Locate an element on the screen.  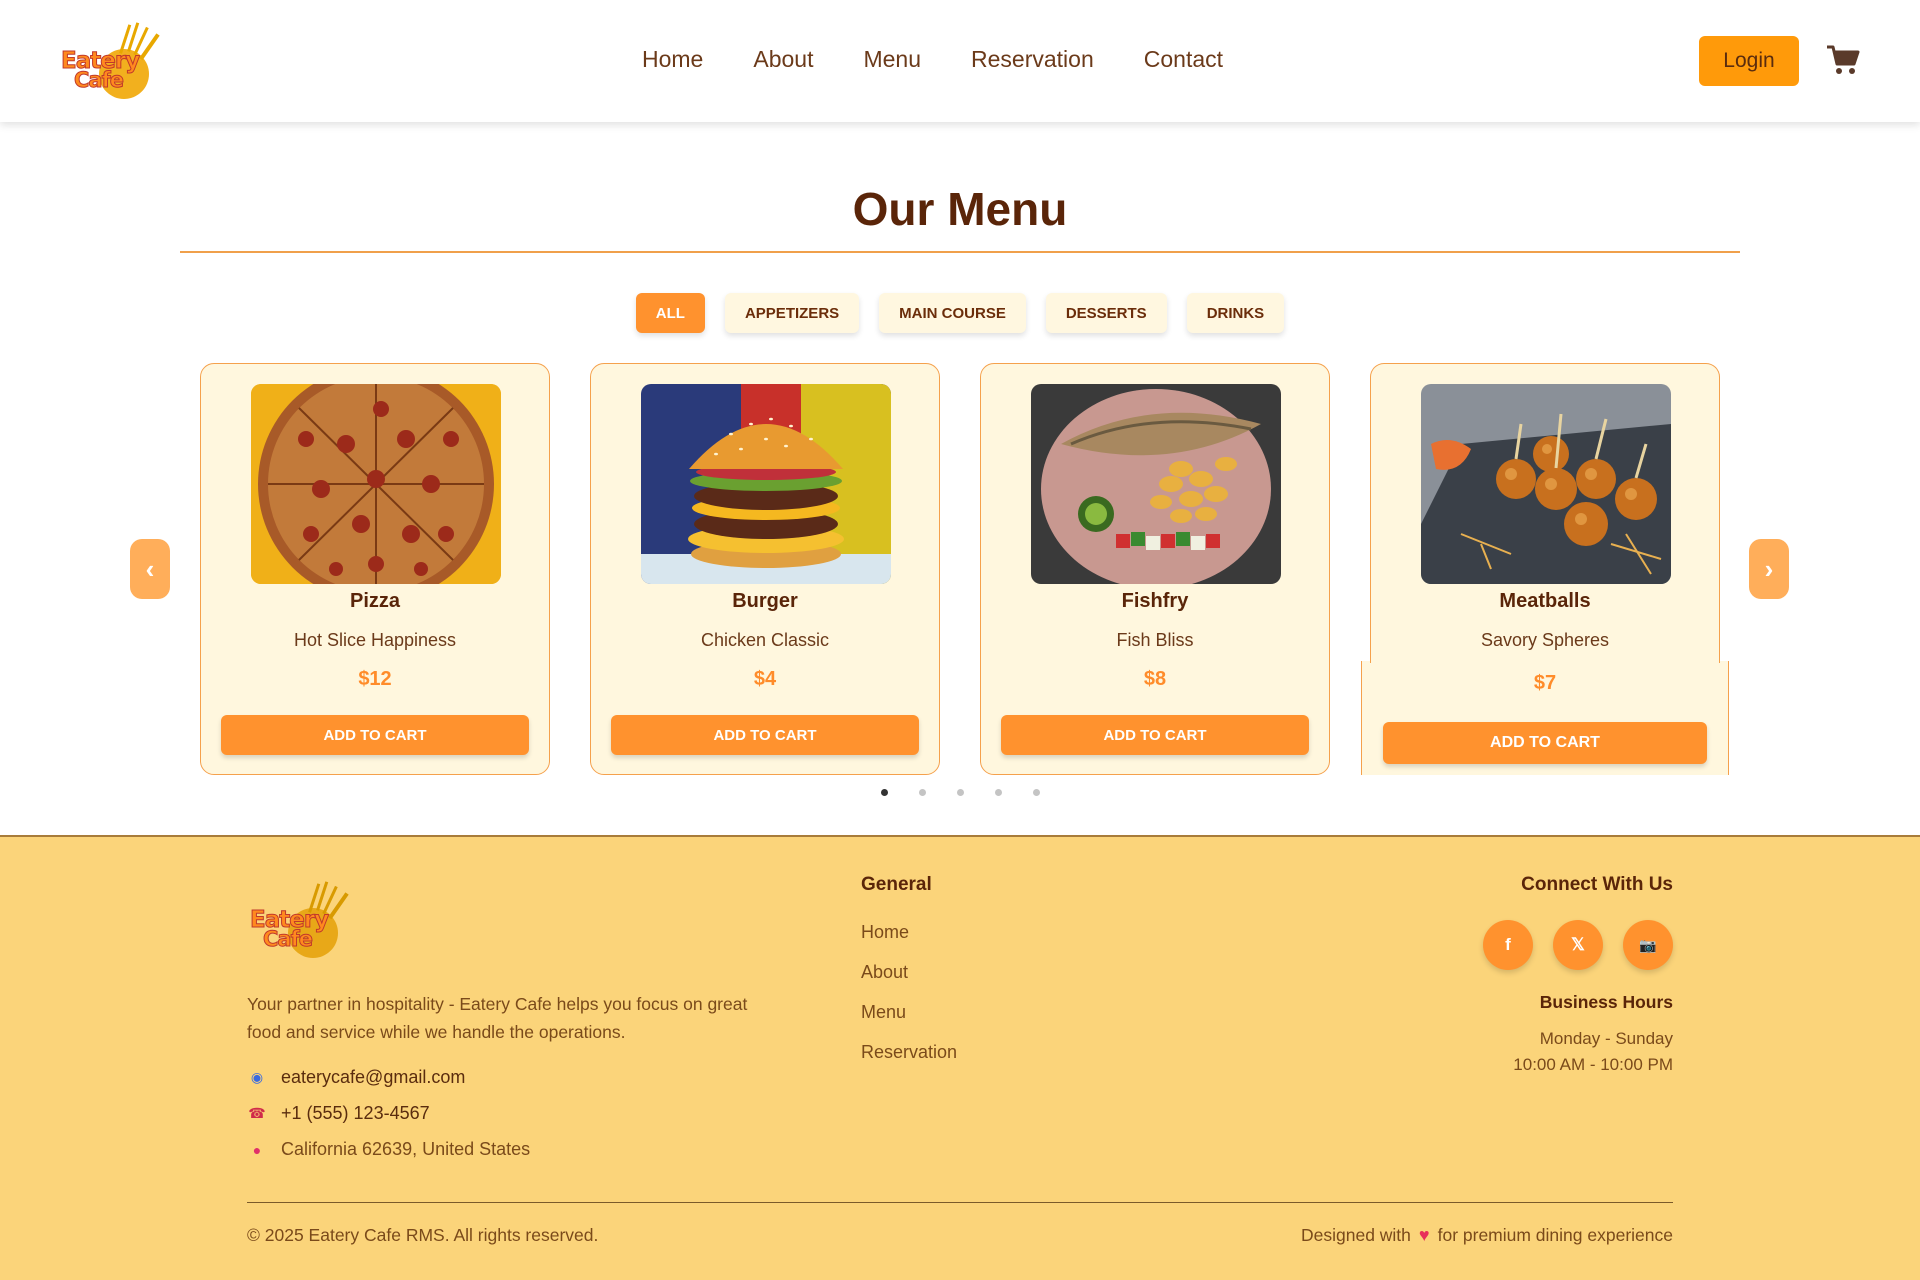
contact-location: ● California 62639, United States is located at coordinates (388, 1149).